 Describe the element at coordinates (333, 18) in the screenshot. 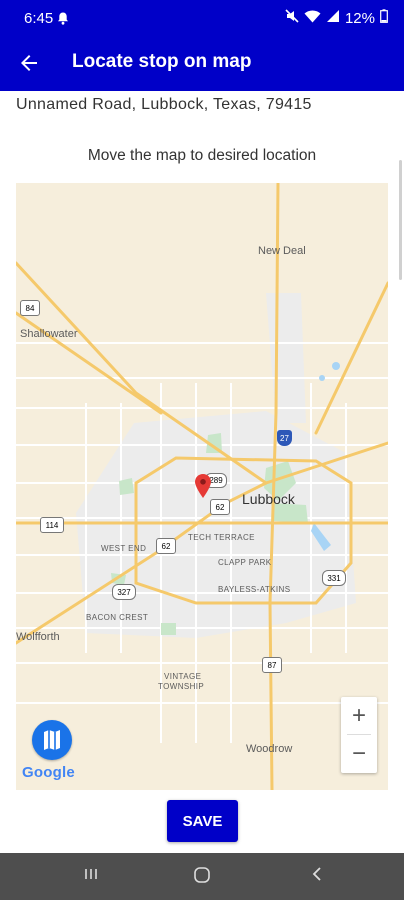

I see `signal-icon` at that location.